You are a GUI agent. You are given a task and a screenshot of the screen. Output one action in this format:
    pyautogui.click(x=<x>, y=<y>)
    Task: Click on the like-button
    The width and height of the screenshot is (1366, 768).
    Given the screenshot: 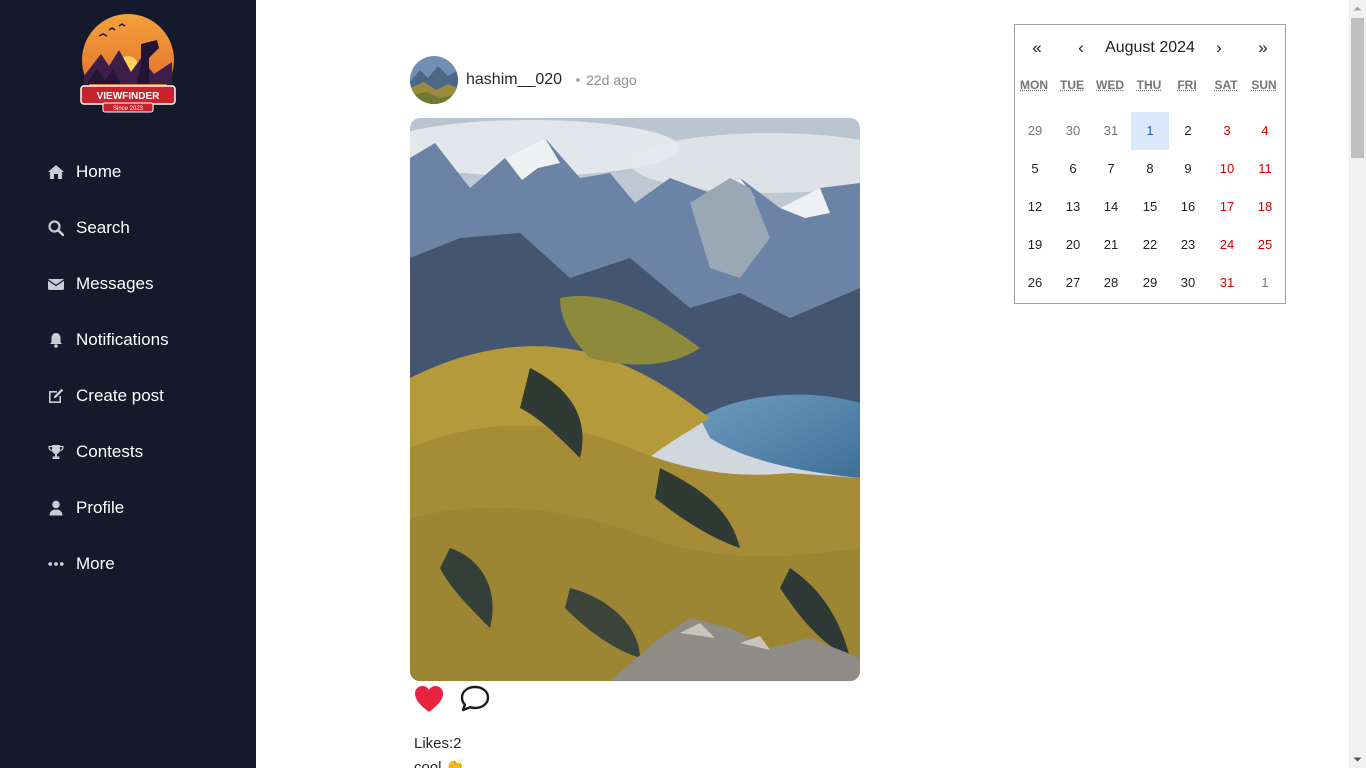 What is the action you would take?
    pyautogui.click(x=429, y=701)
    